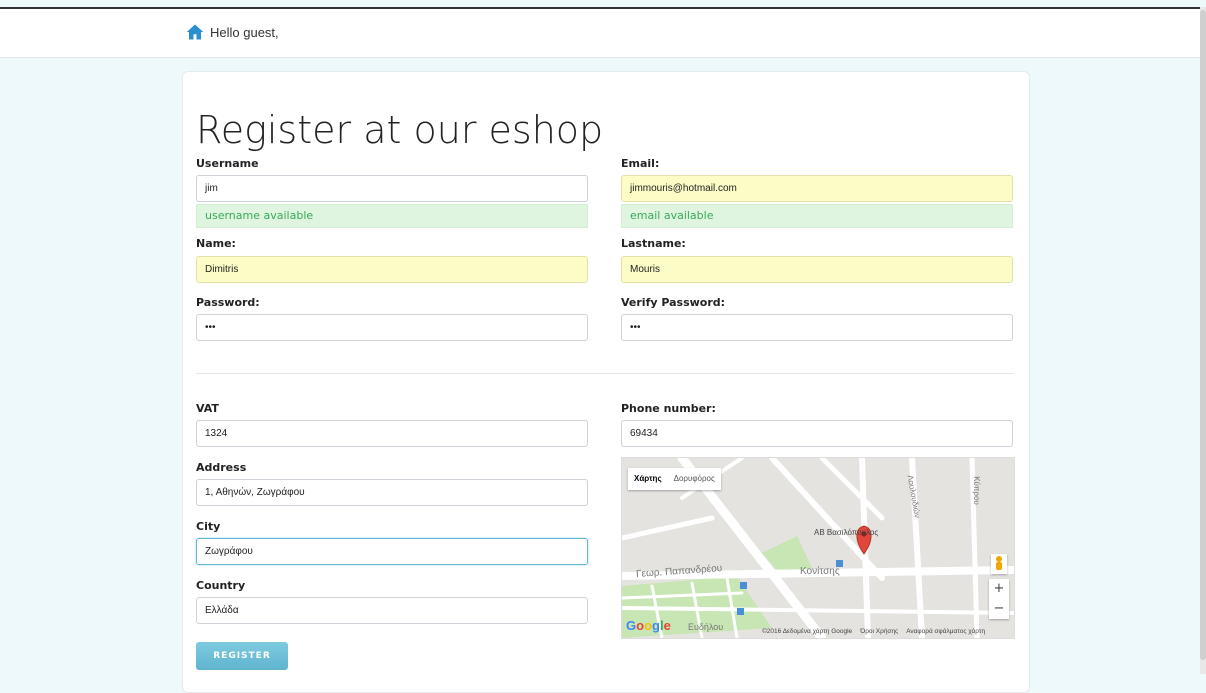 The height and width of the screenshot is (693, 1206). I want to click on map-type-satellite-button: Δορυφόρος, so click(694, 479).